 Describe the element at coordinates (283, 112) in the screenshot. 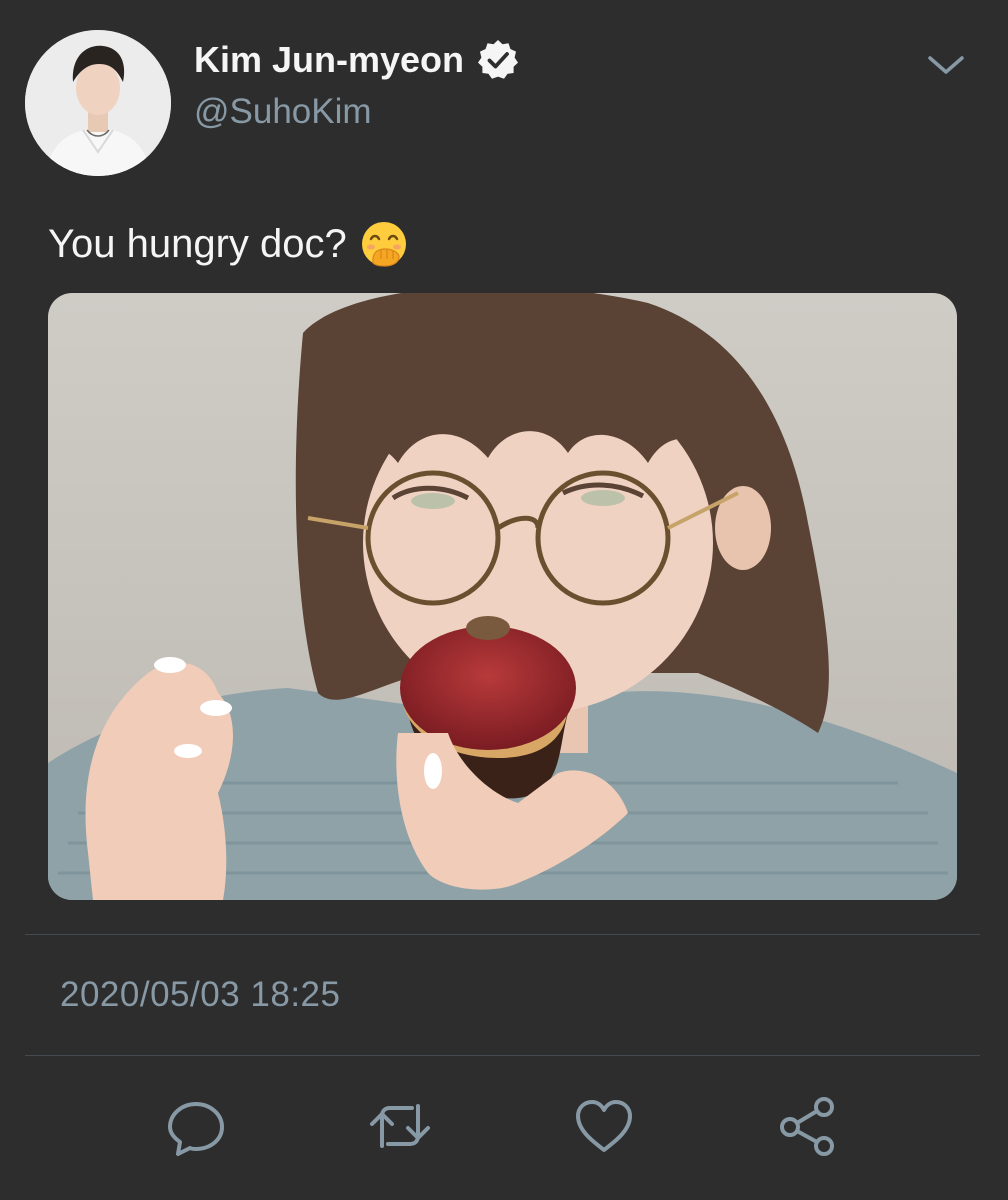

I see `author-handle: @SuhoKim` at that location.